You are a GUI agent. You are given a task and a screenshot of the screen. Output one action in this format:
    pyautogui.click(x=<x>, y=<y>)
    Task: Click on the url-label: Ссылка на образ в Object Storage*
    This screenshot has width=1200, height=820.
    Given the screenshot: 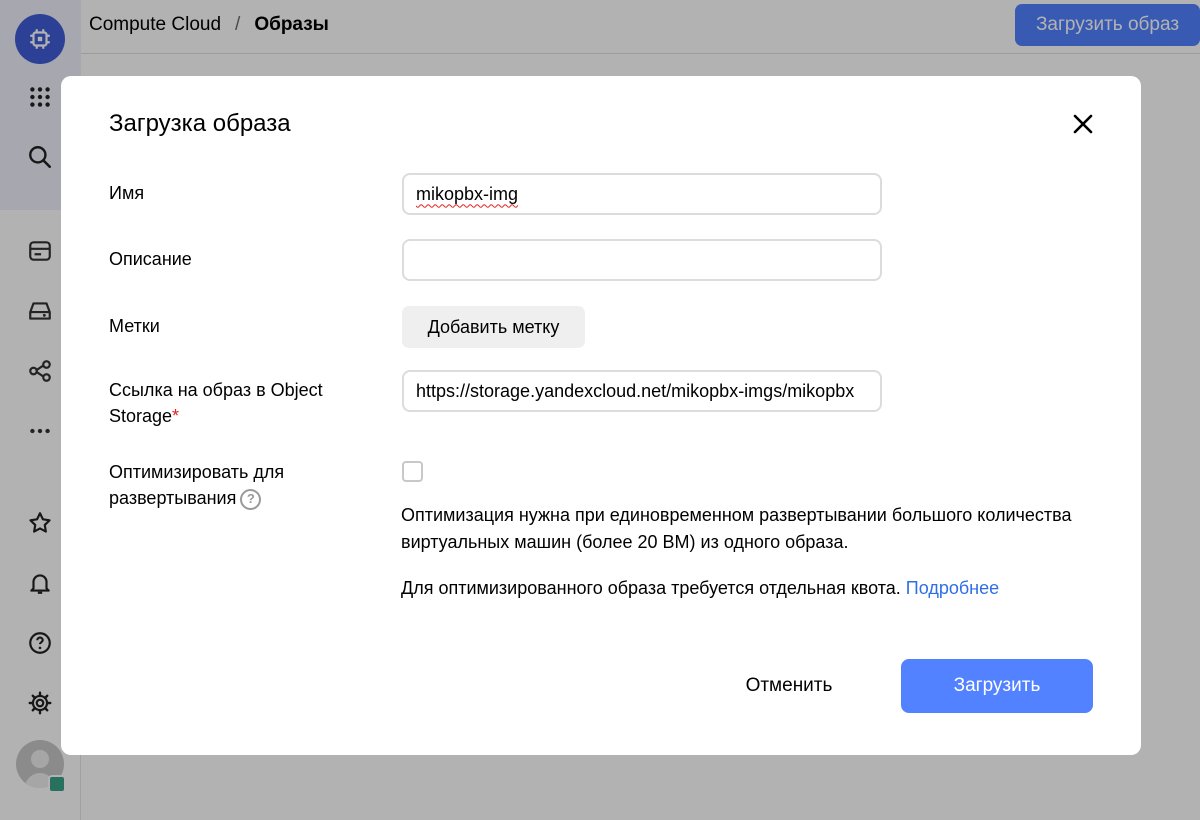 What is the action you would take?
    pyautogui.click(x=239, y=403)
    